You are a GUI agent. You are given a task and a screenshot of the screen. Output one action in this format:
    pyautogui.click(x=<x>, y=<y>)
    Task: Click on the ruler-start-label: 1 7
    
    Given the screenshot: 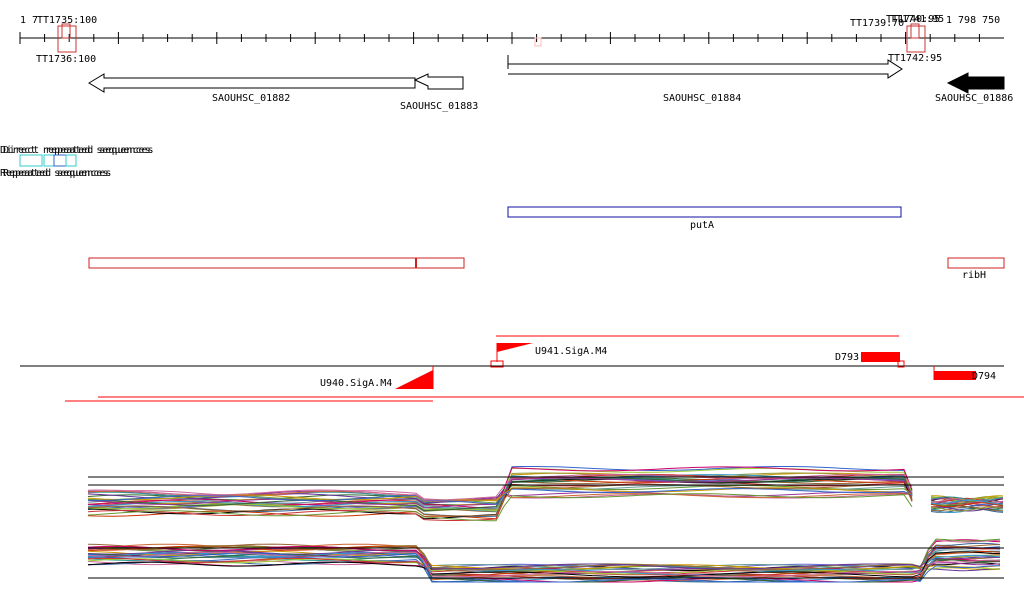 What is the action you would take?
    pyautogui.click(x=29, y=20)
    